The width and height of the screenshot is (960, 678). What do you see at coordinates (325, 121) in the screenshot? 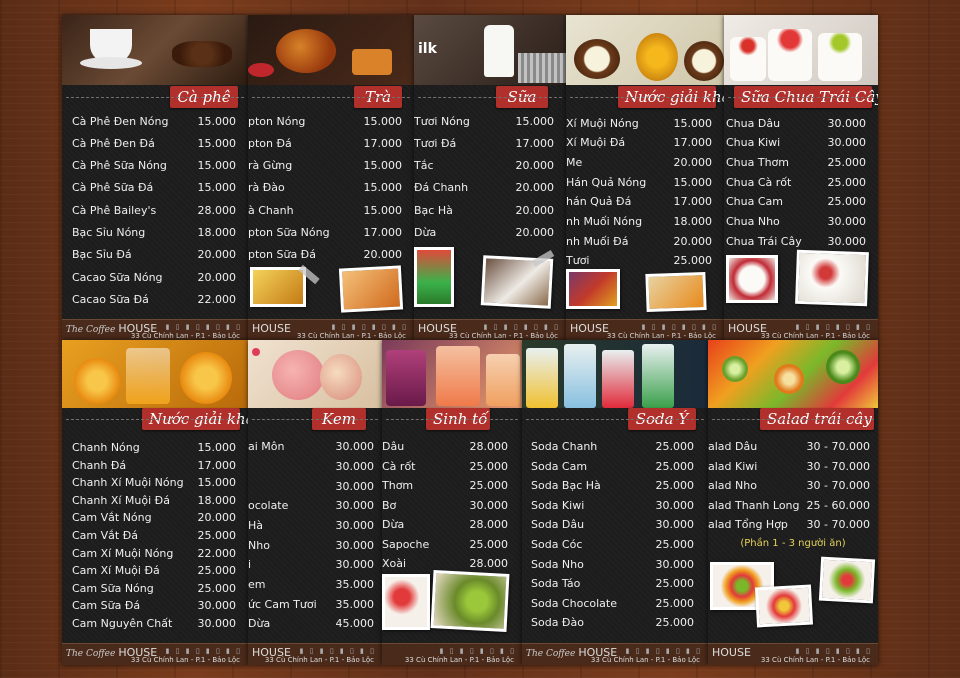
I see `list-item: pton Nóng 15.000` at bounding box center [325, 121].